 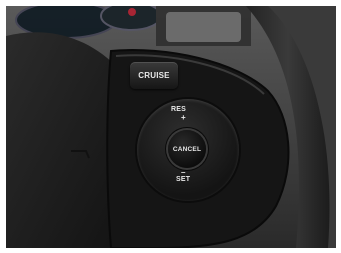 I want to click on cancel-button: CANCEL, so click(x=187, y=149).